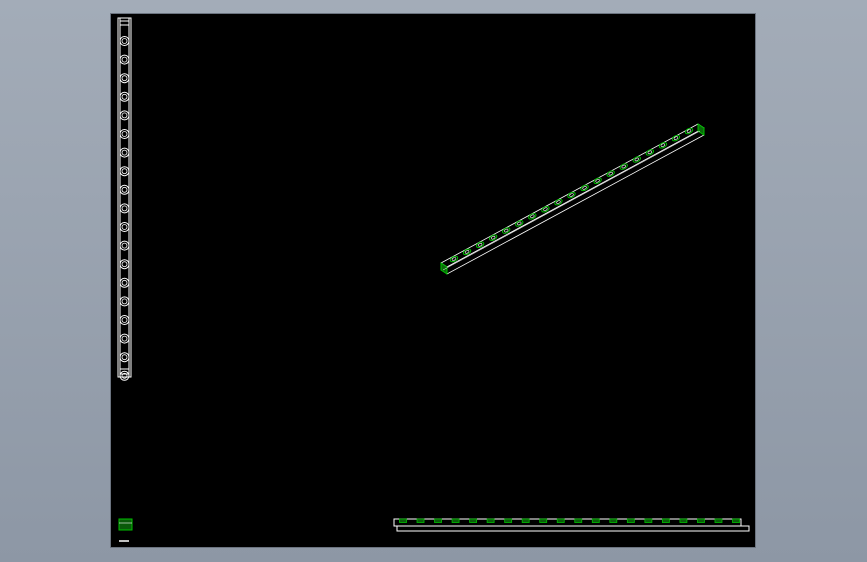  I want to click on rail-side-outline, so click(567, 522).